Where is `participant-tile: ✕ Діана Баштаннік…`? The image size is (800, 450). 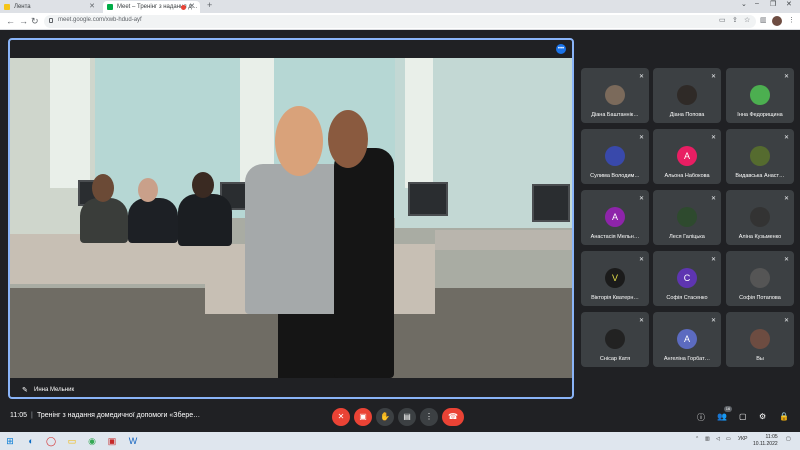 participant-tile: ✕ Діана Баштаннік… is located at coordinates (615, 95).